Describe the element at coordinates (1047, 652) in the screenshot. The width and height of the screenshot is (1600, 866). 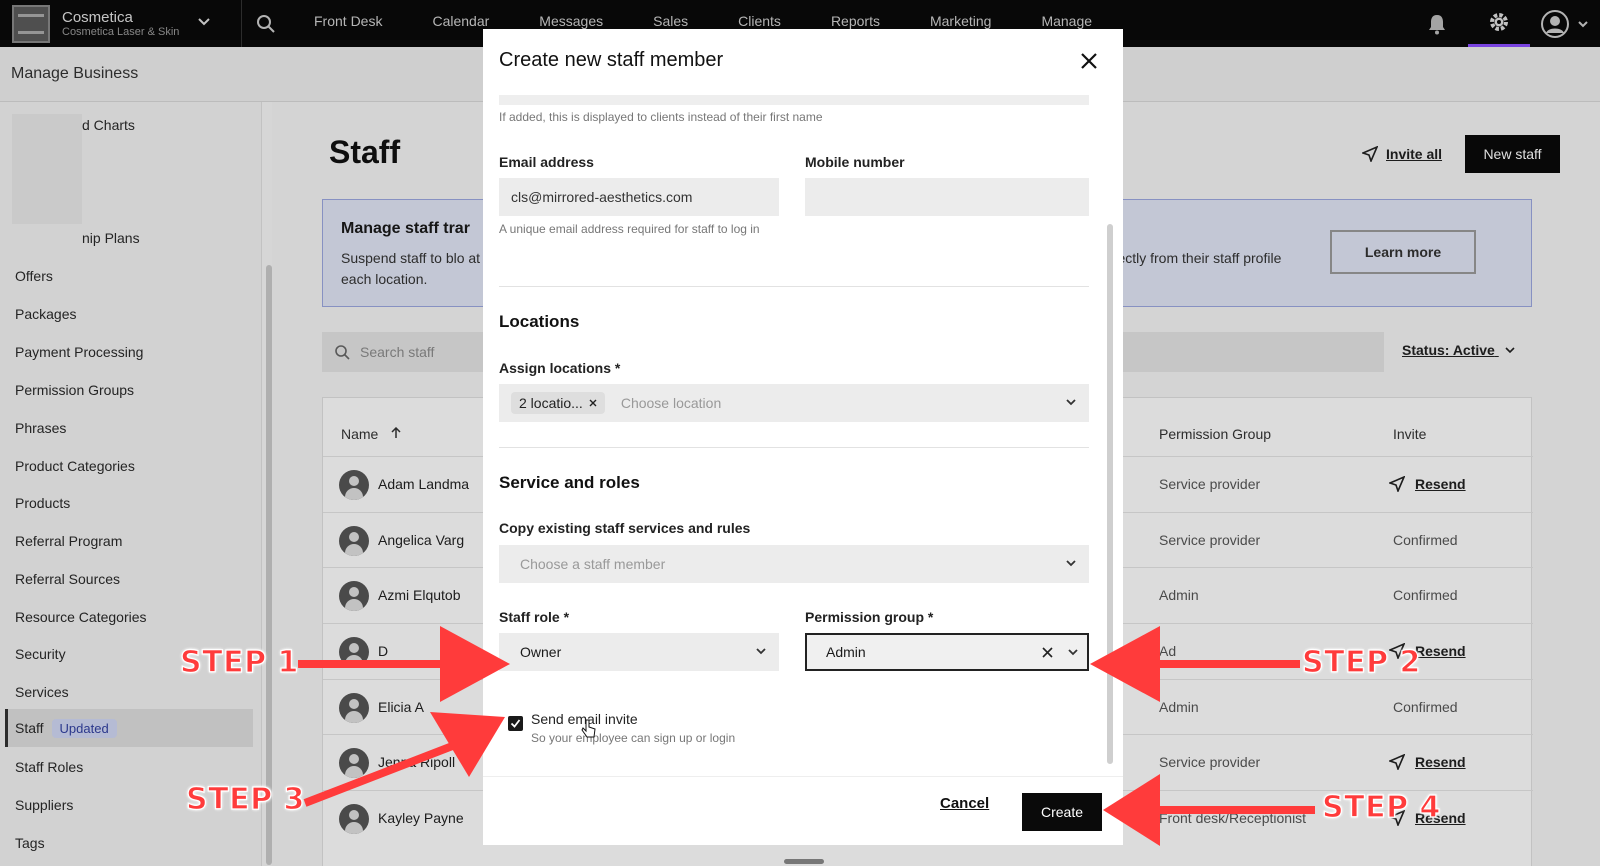
I see `clear-icon` at that location.